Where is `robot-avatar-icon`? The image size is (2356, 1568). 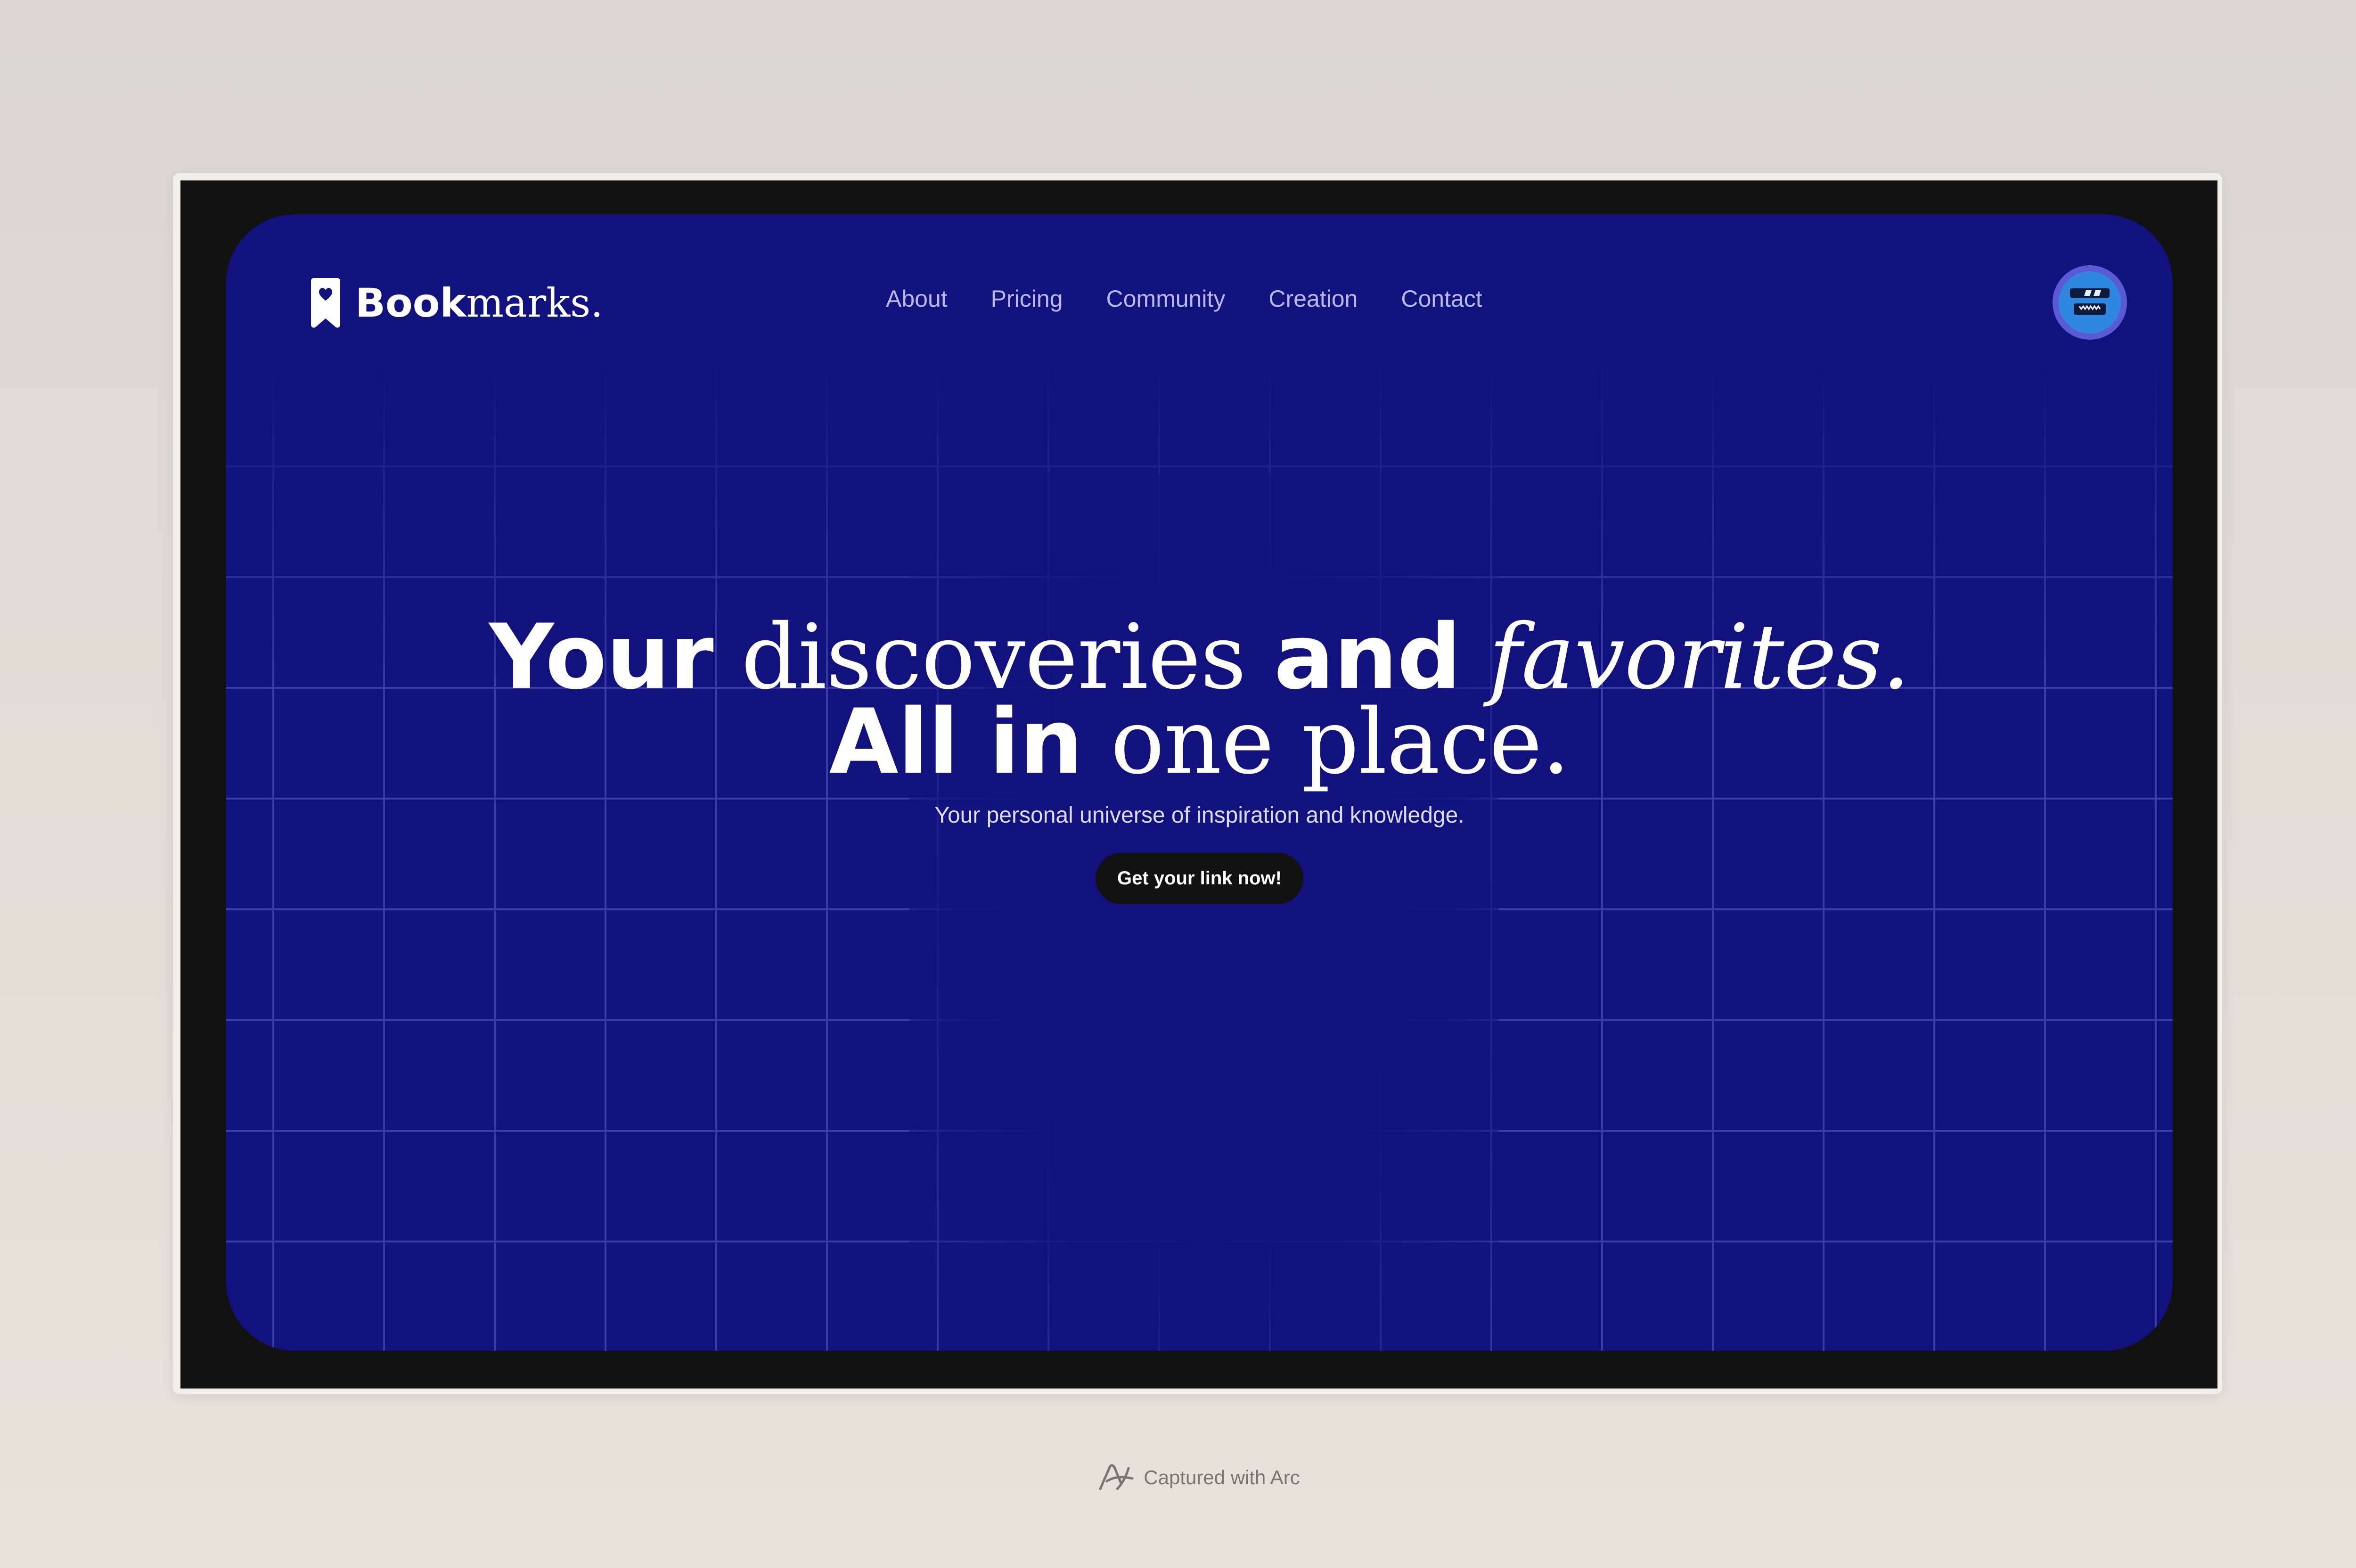 robot-avatar-icon is located at coordinates (2090, 301).